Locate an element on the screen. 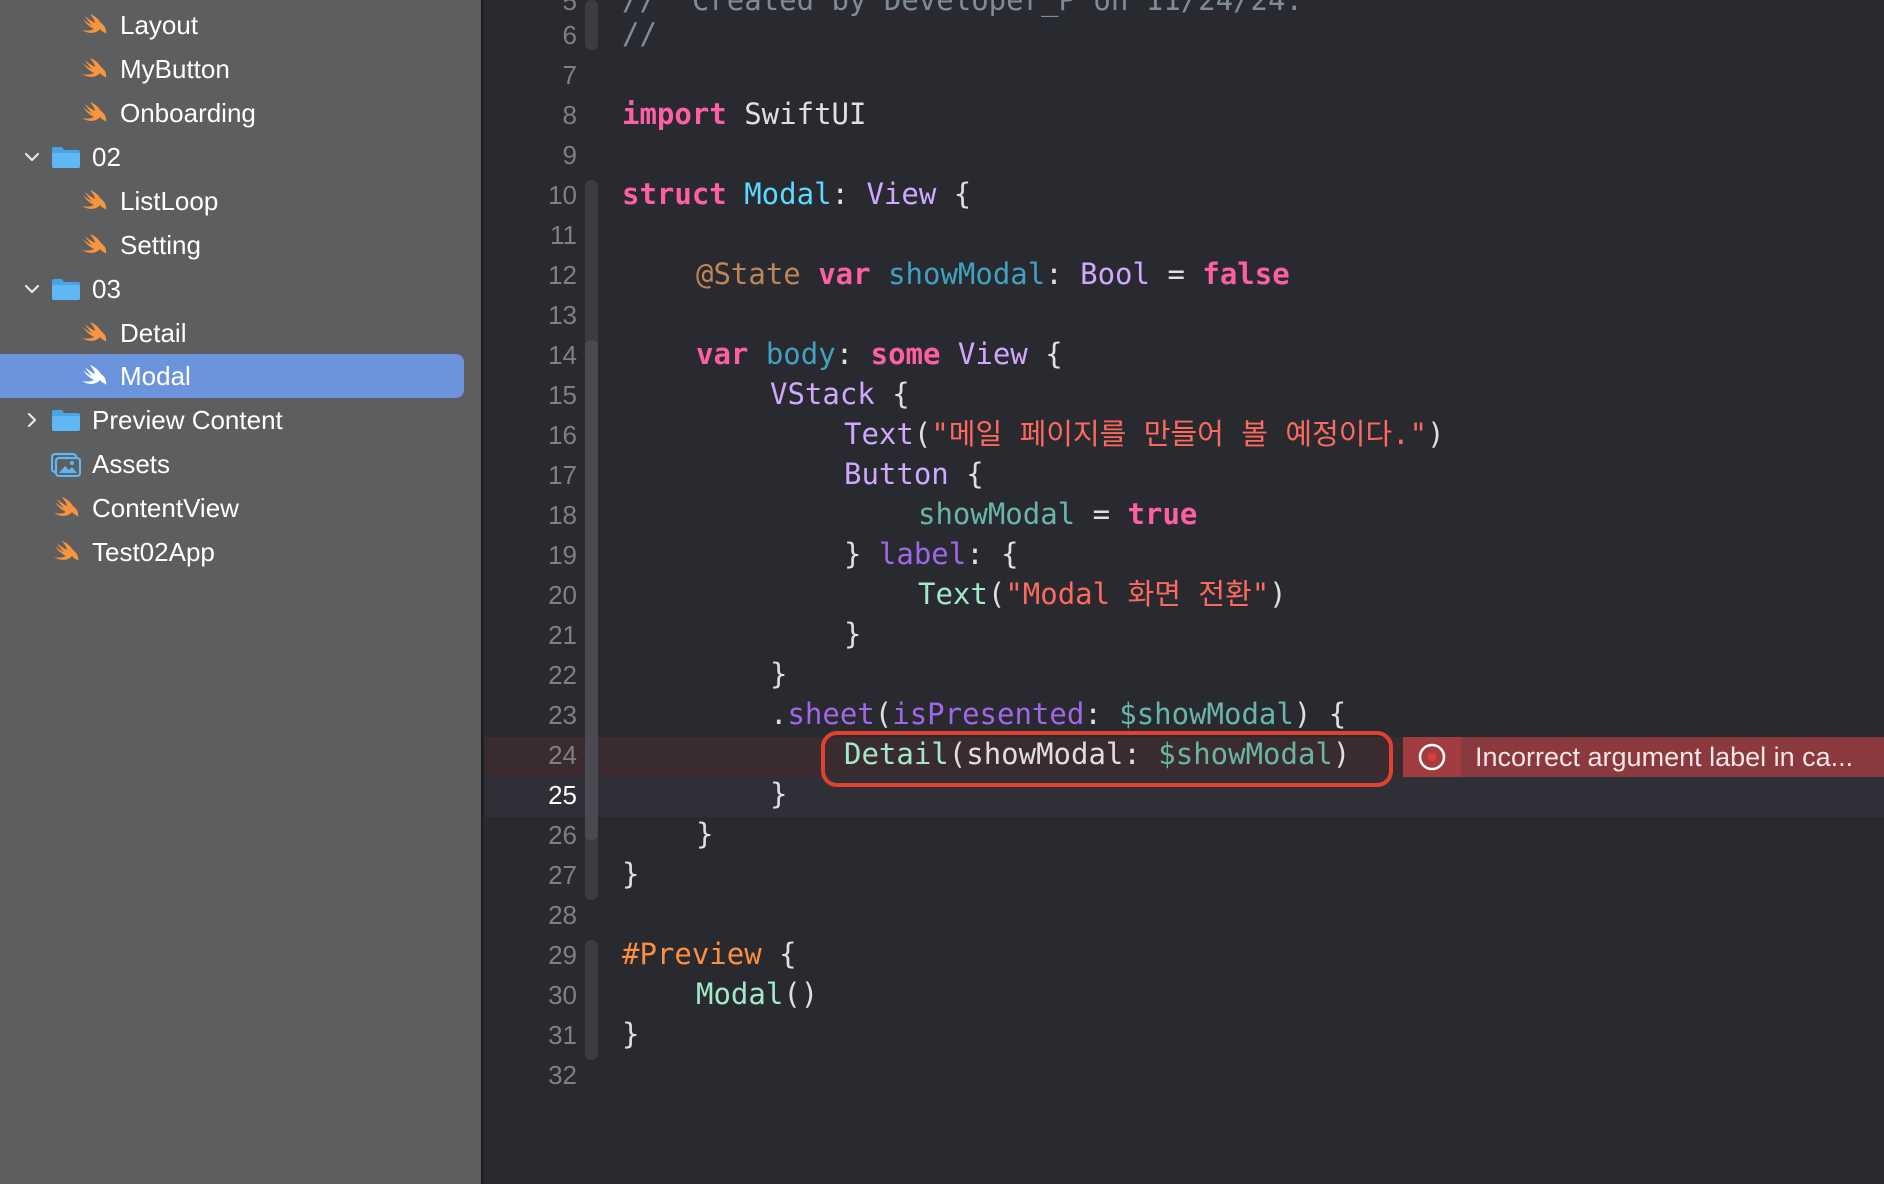 The width and height of the screenshot is (1884, 1184). attribute: @State is located at coordinates (748, 274).